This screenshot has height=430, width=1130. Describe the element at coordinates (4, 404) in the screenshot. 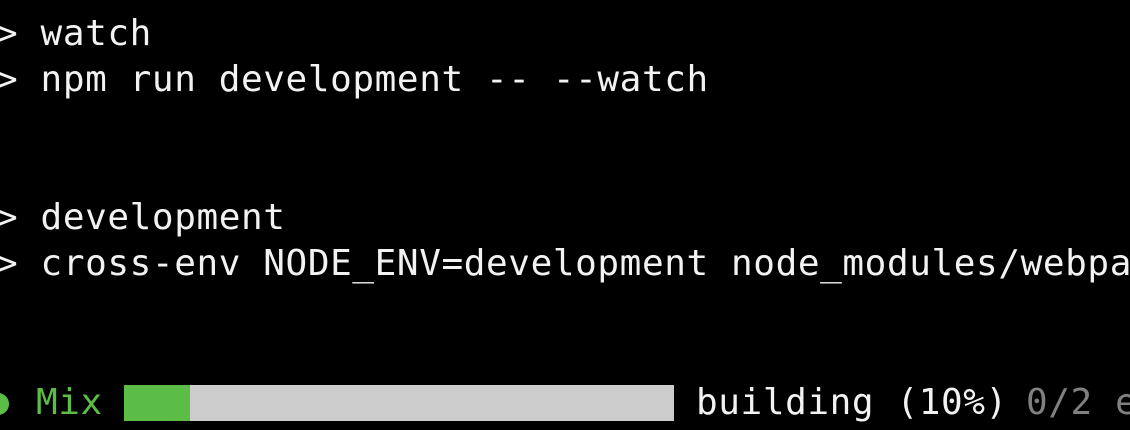

I see `status-dot-icon` at that location.